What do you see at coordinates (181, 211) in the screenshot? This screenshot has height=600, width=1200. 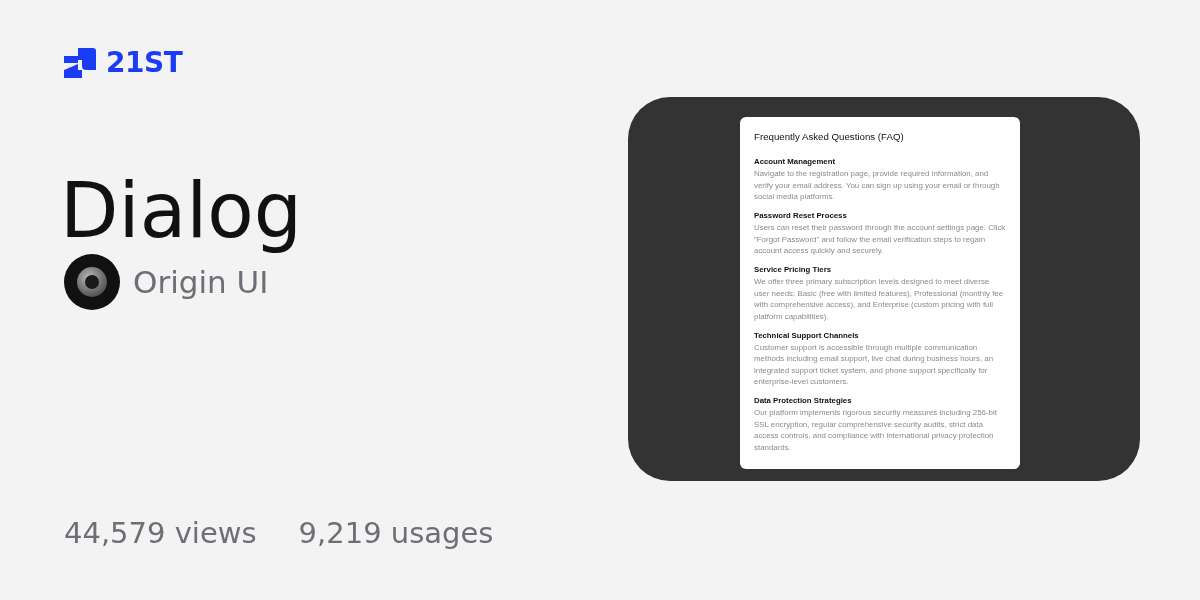 I see `component-title: Dialog` at bounding box center [181, 211].